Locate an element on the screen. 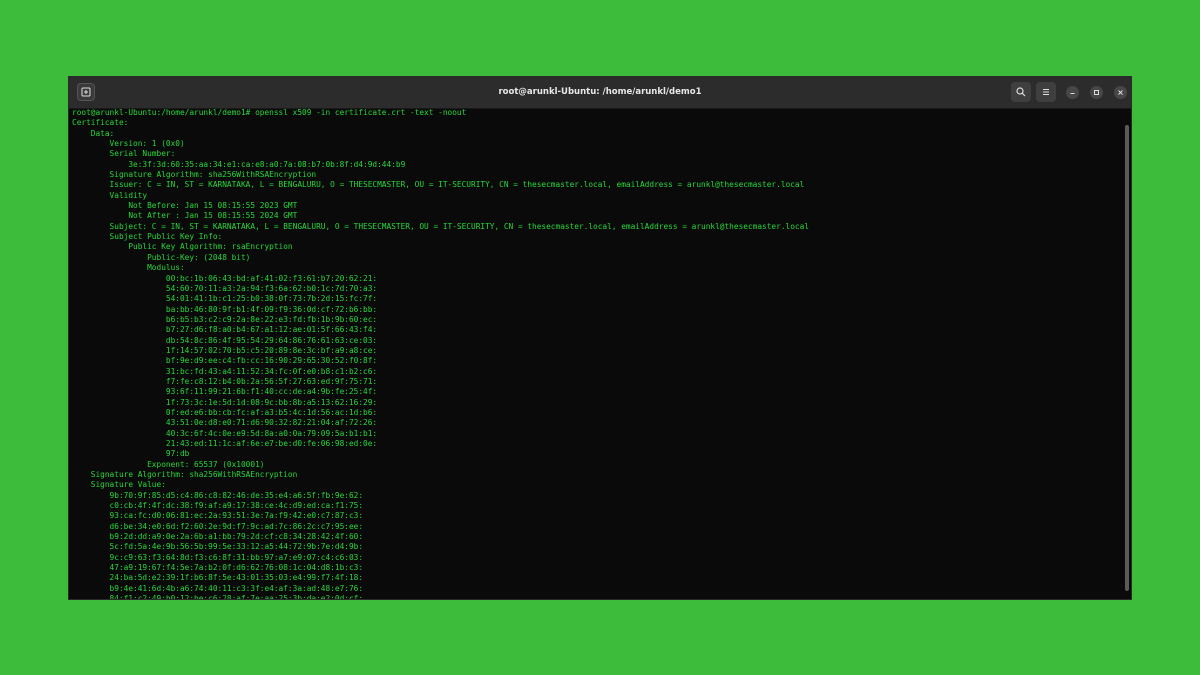  terminal-line: Signature Value: is located at coordinates (119, 485).